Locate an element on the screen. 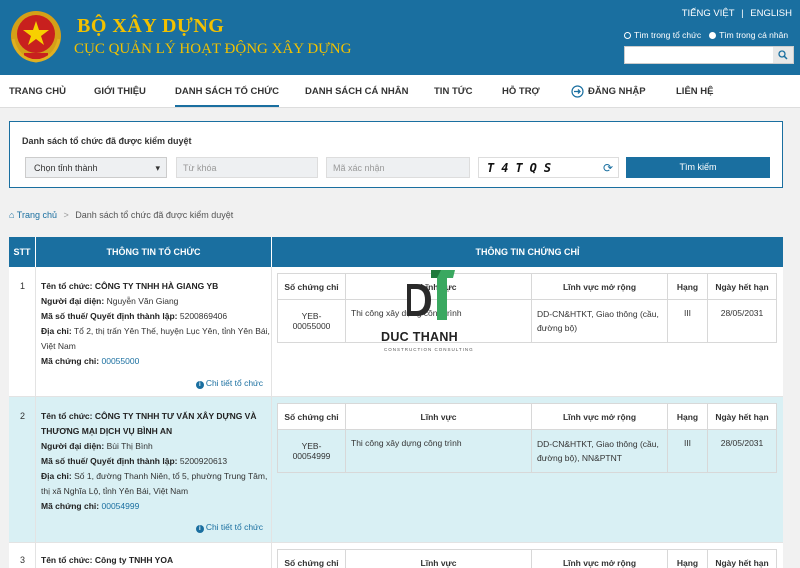  nav-about: GIỚI THIỆU is located at coordinates (120, 91).